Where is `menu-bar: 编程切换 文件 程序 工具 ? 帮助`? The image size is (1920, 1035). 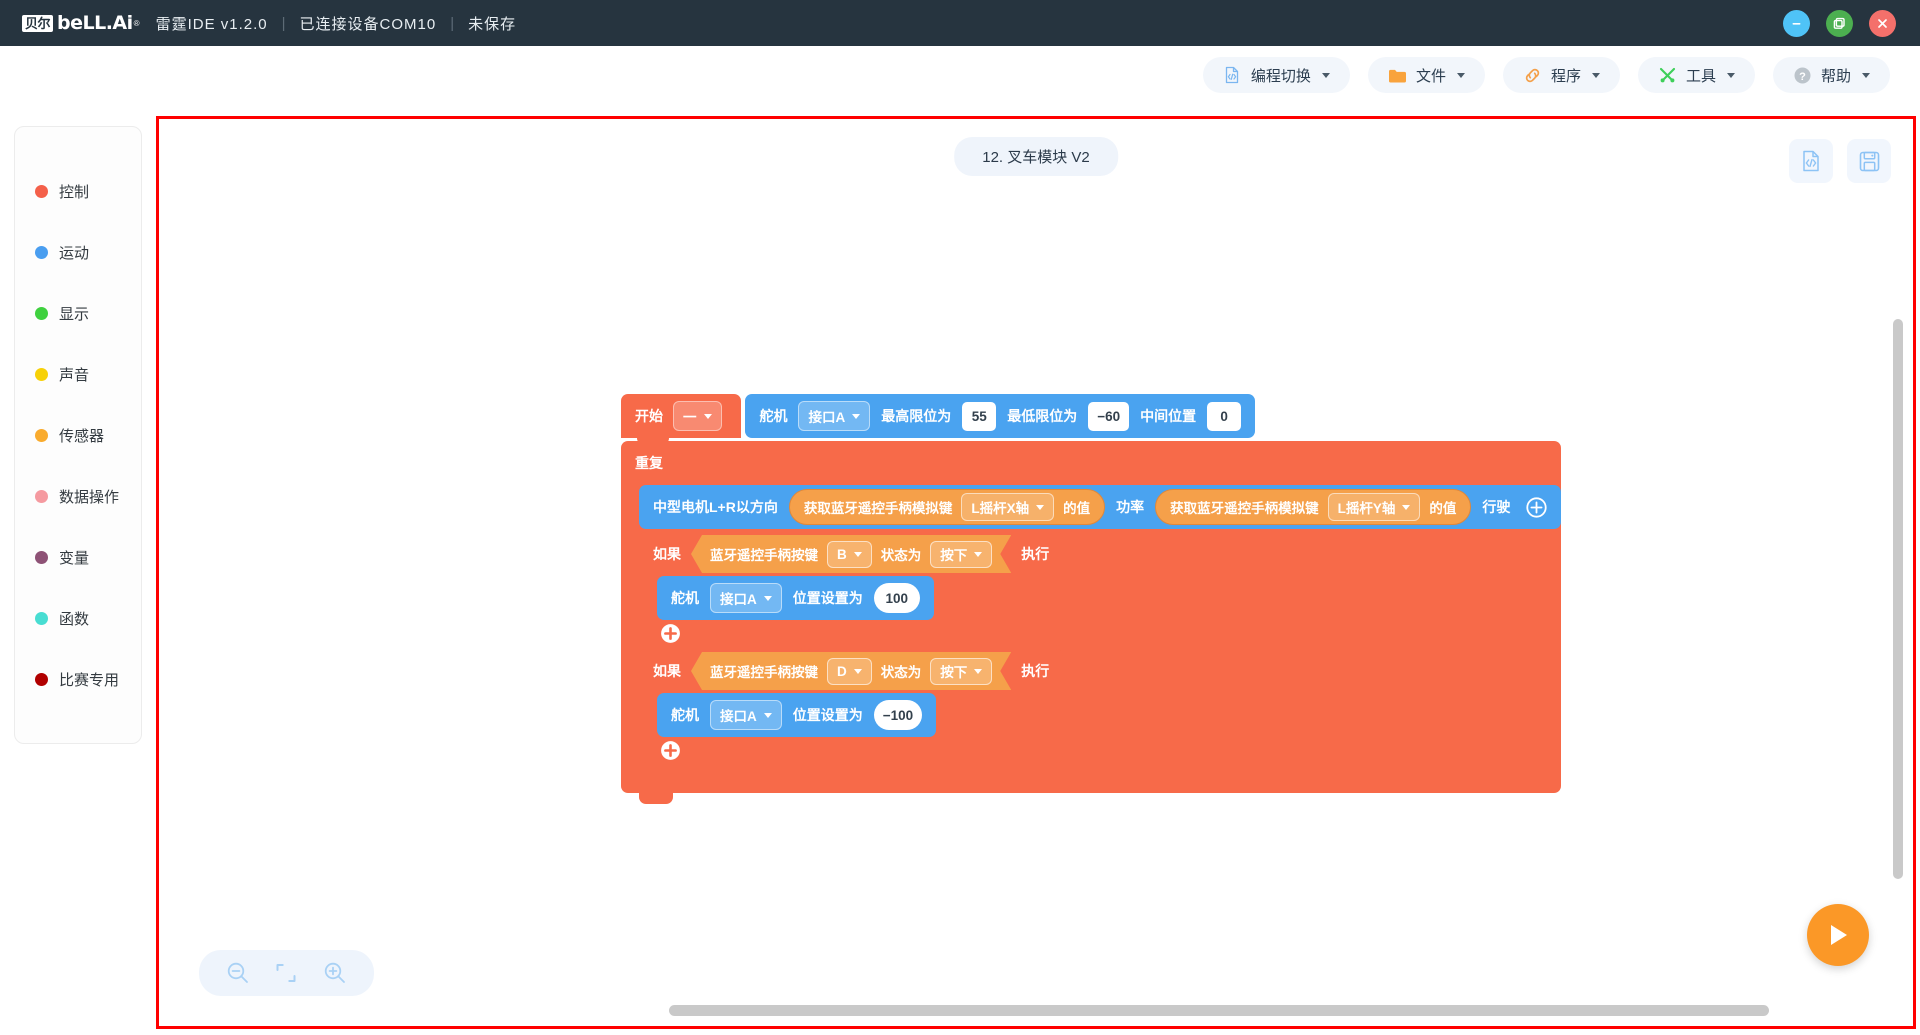 menu-bar: 编程切换 文件 程序 工具 ? 帮助 is located at coordinates (960, 75).